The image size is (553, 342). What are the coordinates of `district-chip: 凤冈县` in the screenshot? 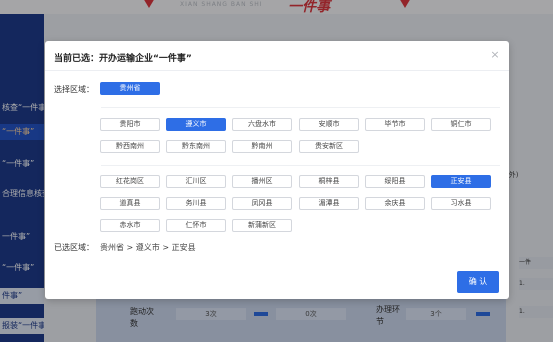 It's located at (262, 203).